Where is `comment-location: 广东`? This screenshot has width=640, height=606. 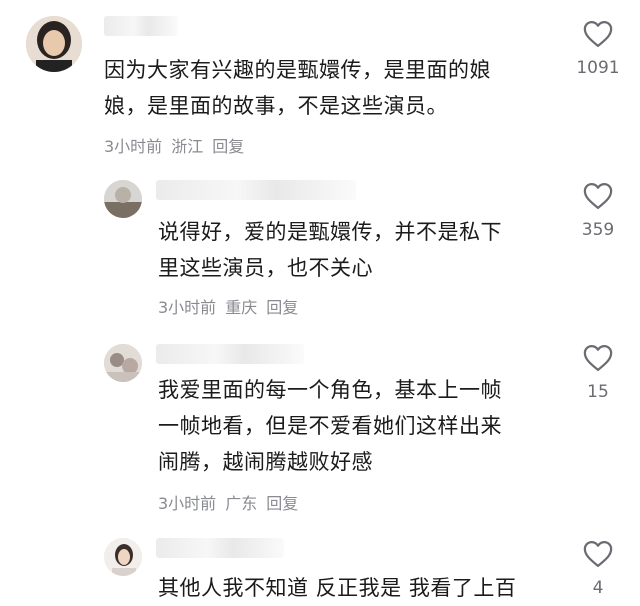
comment-location: 广东 is located at coordinates (241, 503).